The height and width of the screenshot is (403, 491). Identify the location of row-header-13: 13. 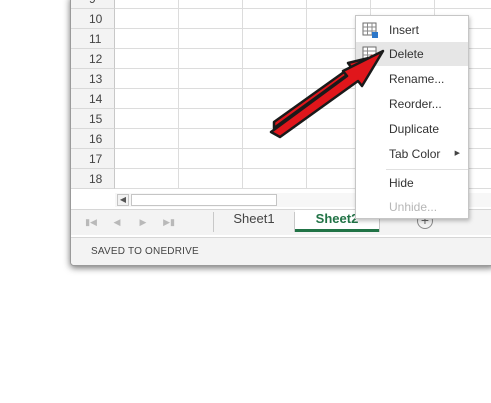
(93, 79).